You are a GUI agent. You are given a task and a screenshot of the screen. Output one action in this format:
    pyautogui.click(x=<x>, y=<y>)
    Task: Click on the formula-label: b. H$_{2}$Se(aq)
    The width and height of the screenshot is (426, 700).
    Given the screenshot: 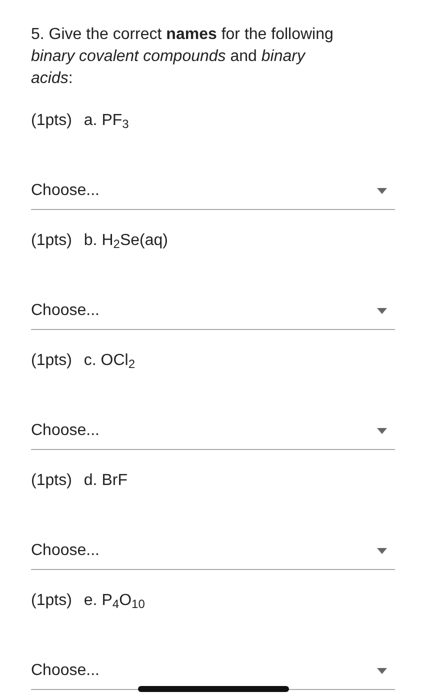 What is the action you would take?
    pyautogui.click(x=126, y=242)
    